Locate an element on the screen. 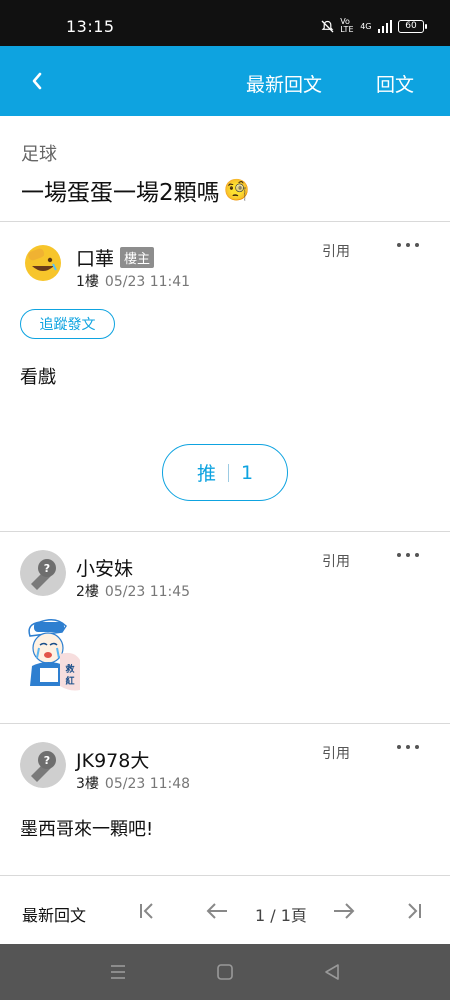 This screenshot has width=450, height=1000. post-time: 05/23 11:45 is located at coordinates (147, 592).